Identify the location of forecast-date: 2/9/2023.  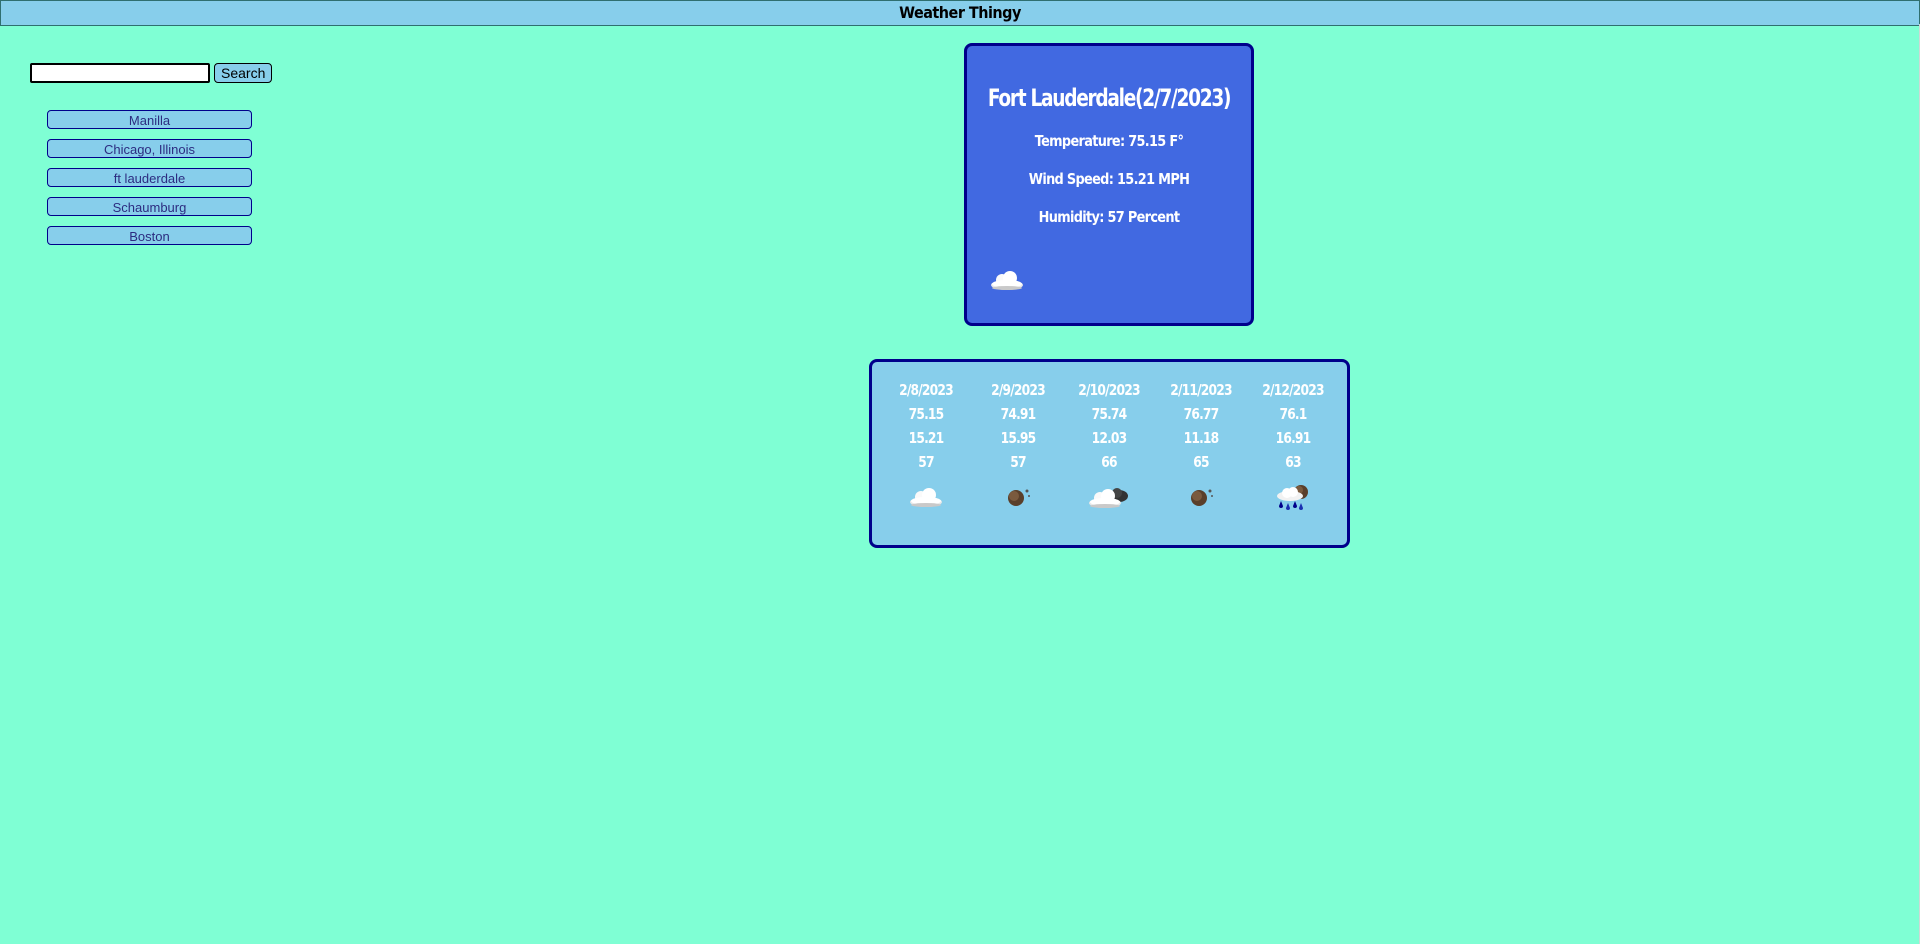
(1018, 390).